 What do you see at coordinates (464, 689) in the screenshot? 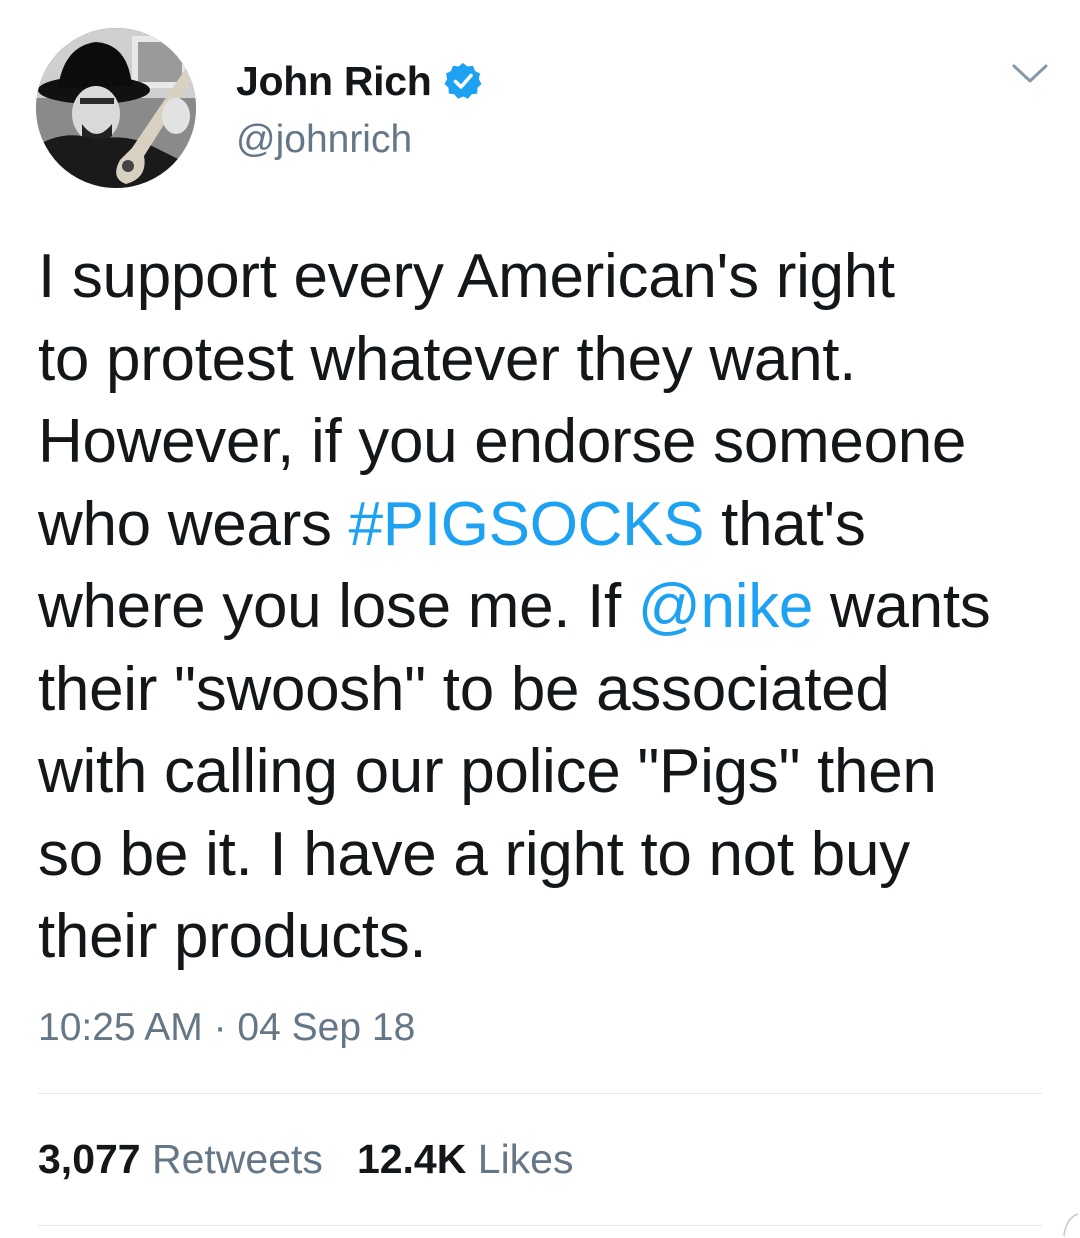
I see `tweet-text-segment: their "swoosh" to be associated` at bounding box center [464, 689].